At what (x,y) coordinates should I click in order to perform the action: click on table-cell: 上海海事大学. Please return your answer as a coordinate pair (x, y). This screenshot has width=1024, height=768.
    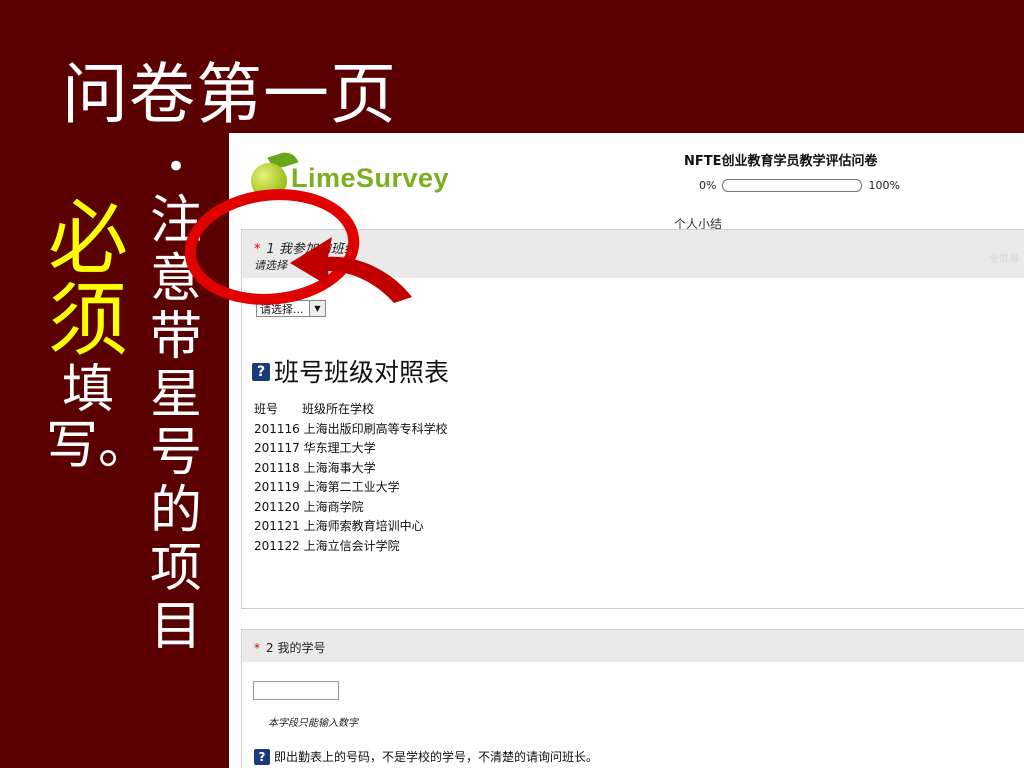
    Looking at the image, I should click on (339, 467).